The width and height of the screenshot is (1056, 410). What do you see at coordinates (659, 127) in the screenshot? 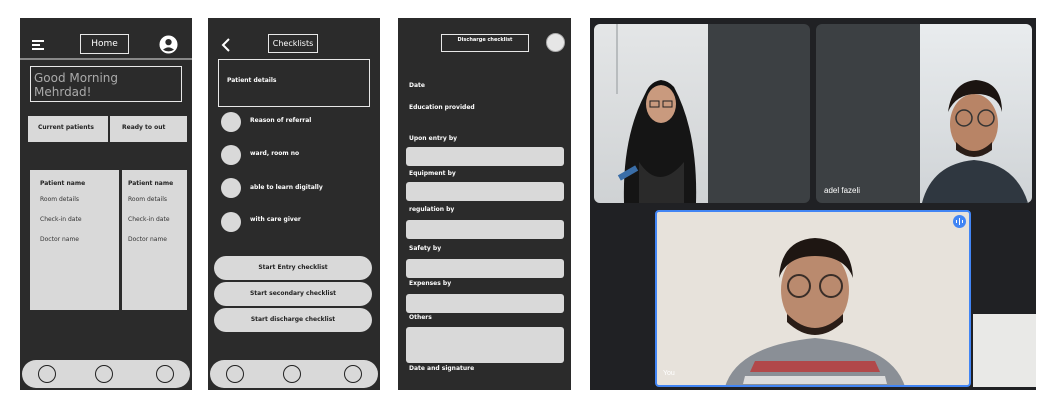
I see `participant-1-video` at bounding box center [659, 127].